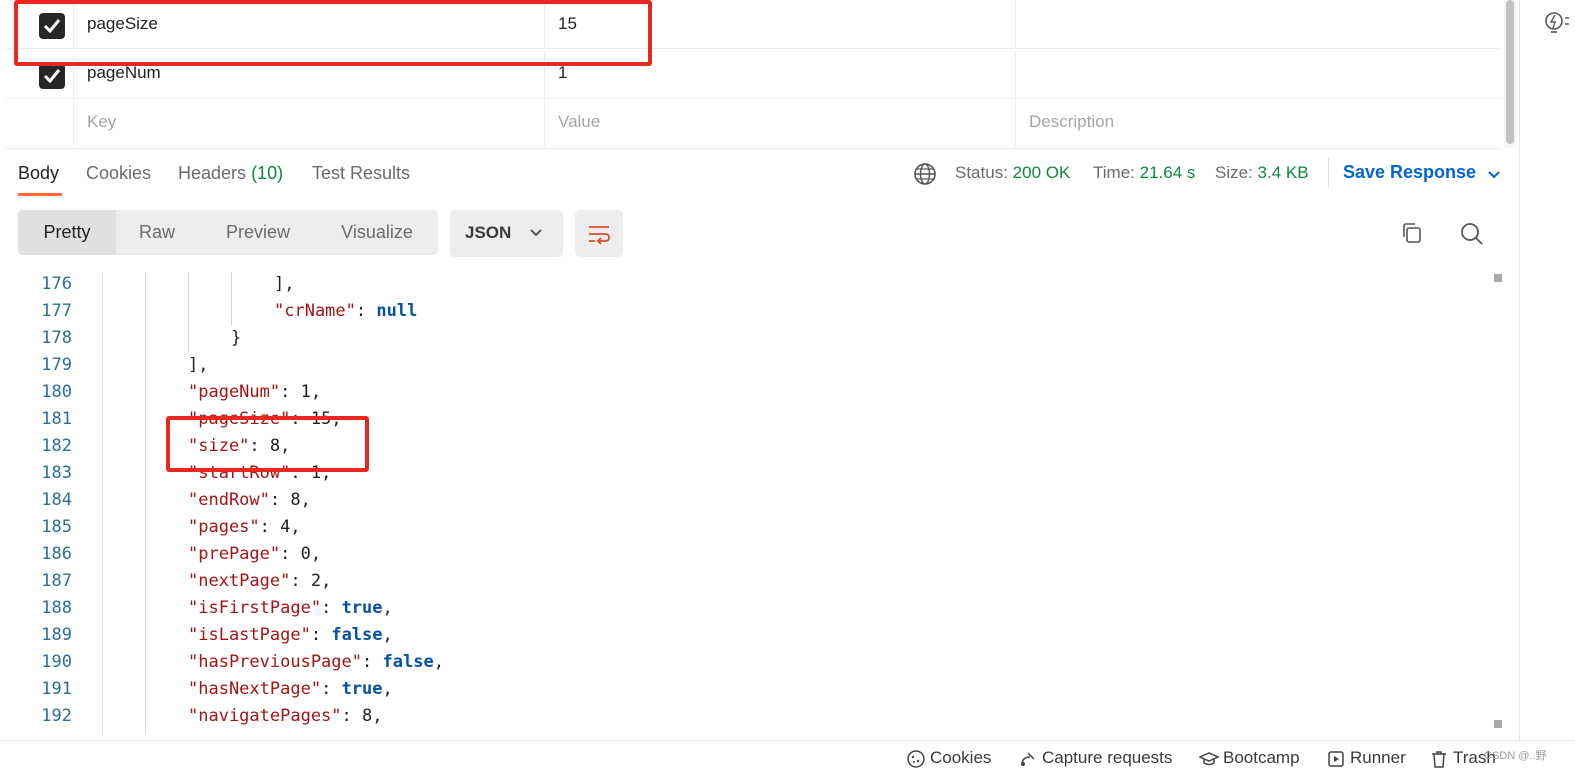 This screenshot has height=772, width=1575. I want to click on wrap-lines-icon, so click(599, 235).